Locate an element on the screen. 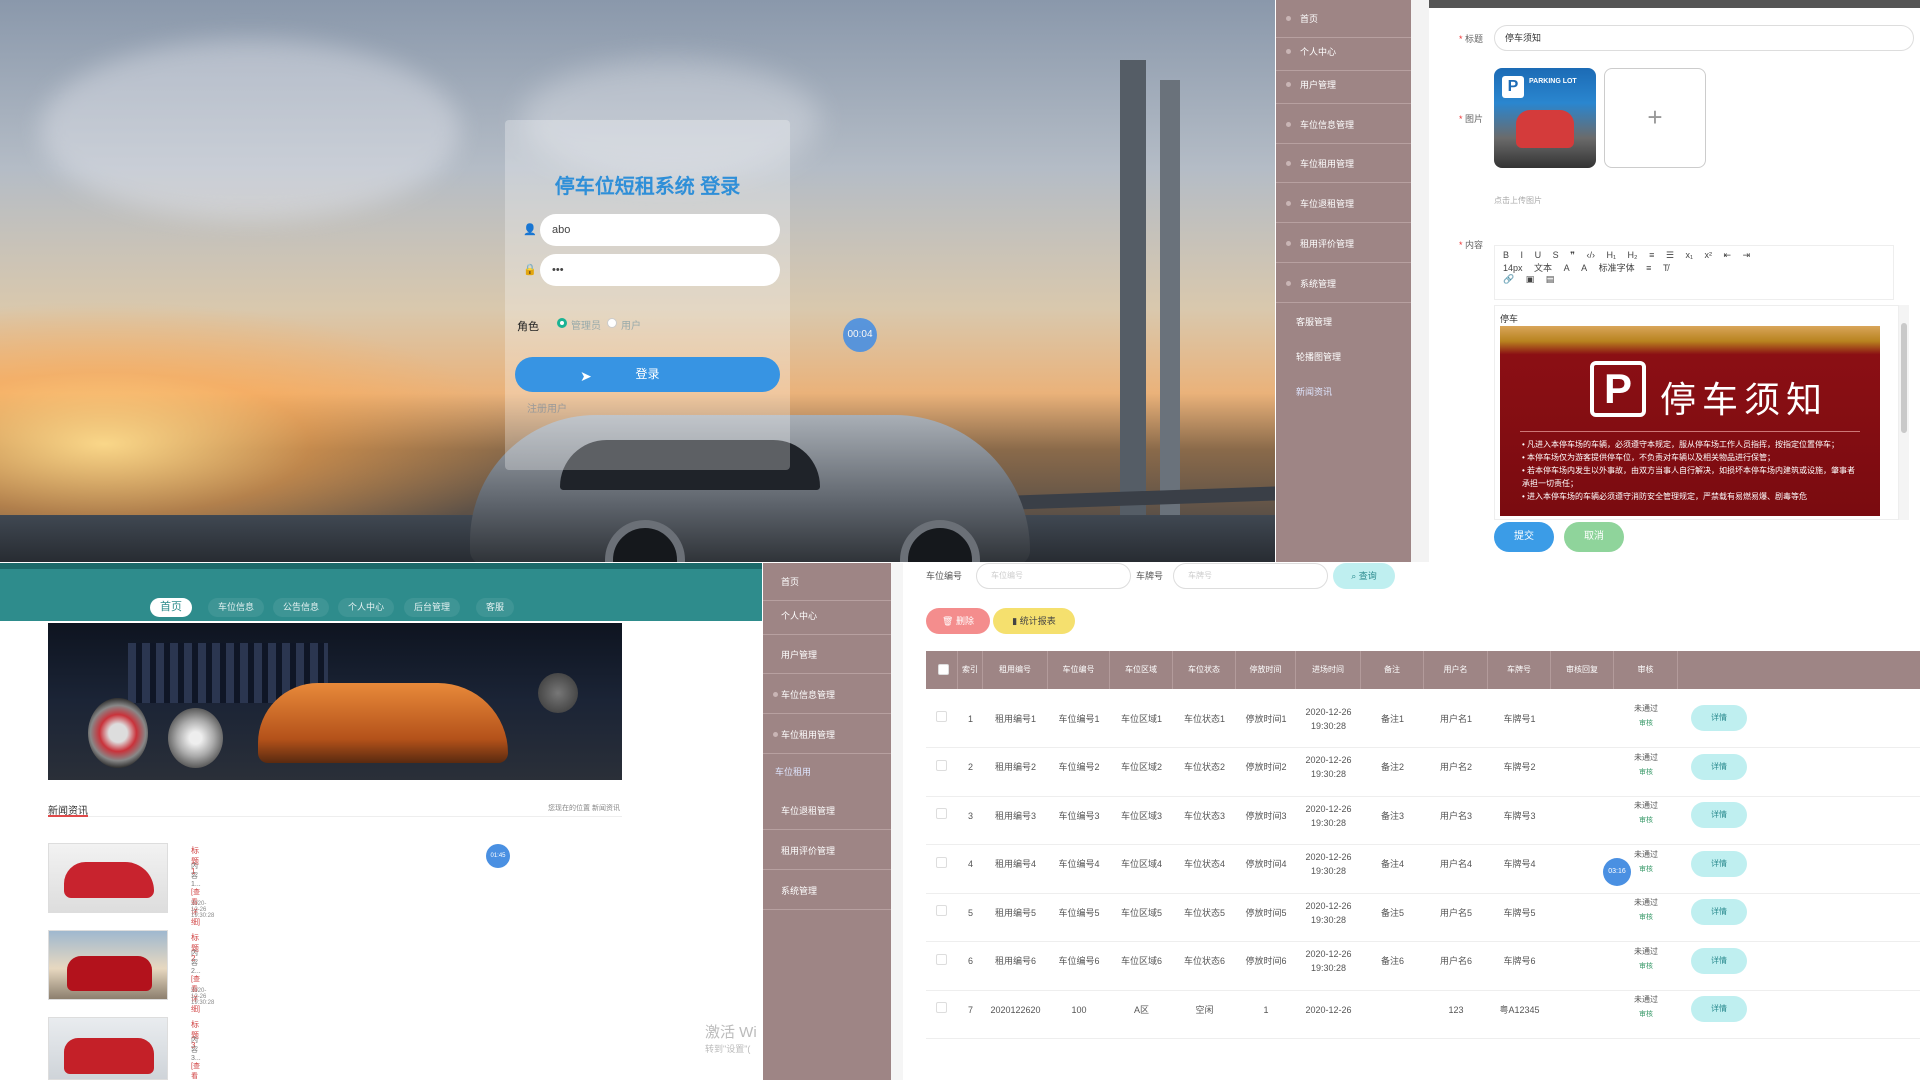  username-input: abo is located at coordinates (660, 230).